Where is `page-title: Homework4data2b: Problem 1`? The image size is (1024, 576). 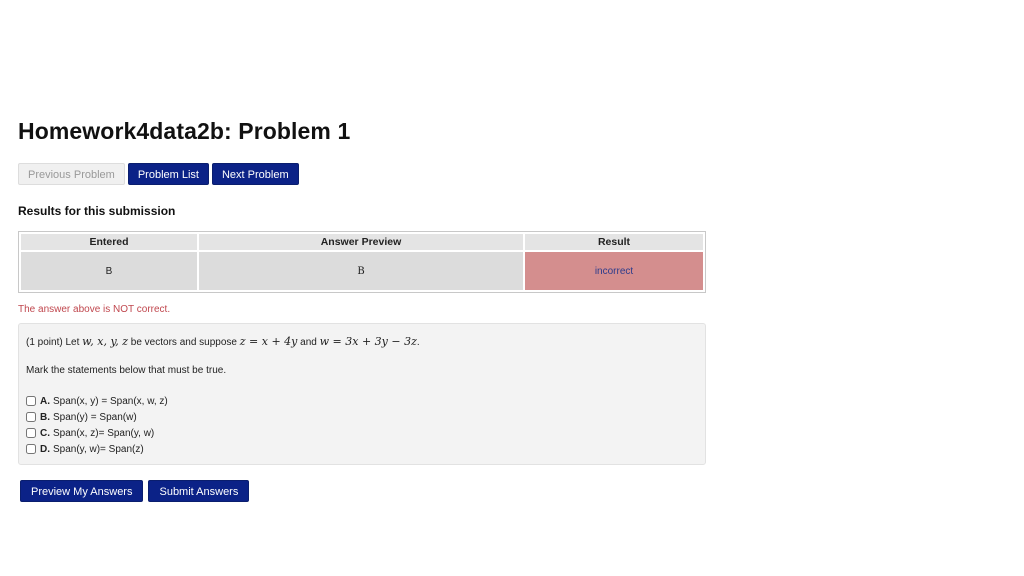
page-title: Homework4data2b: Problem 1 is located at coordinates (184, 131).